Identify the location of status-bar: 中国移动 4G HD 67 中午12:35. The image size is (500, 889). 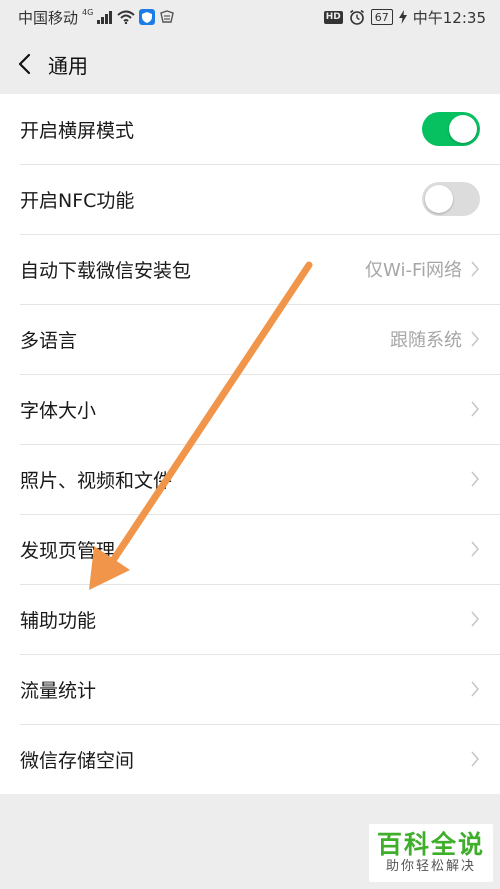
(250, 17).